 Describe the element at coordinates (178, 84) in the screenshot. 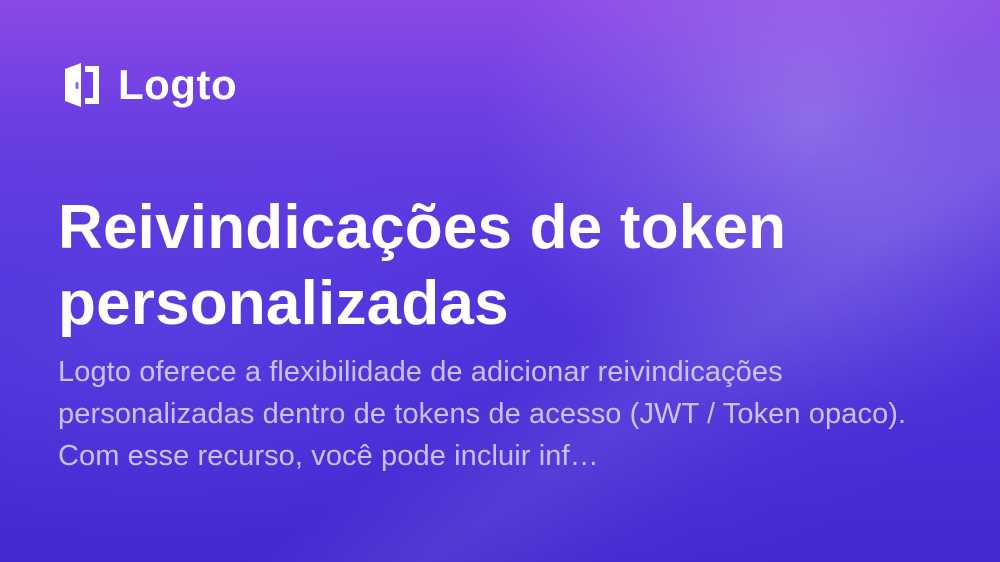

I see `brand-name: Logto` at that location.